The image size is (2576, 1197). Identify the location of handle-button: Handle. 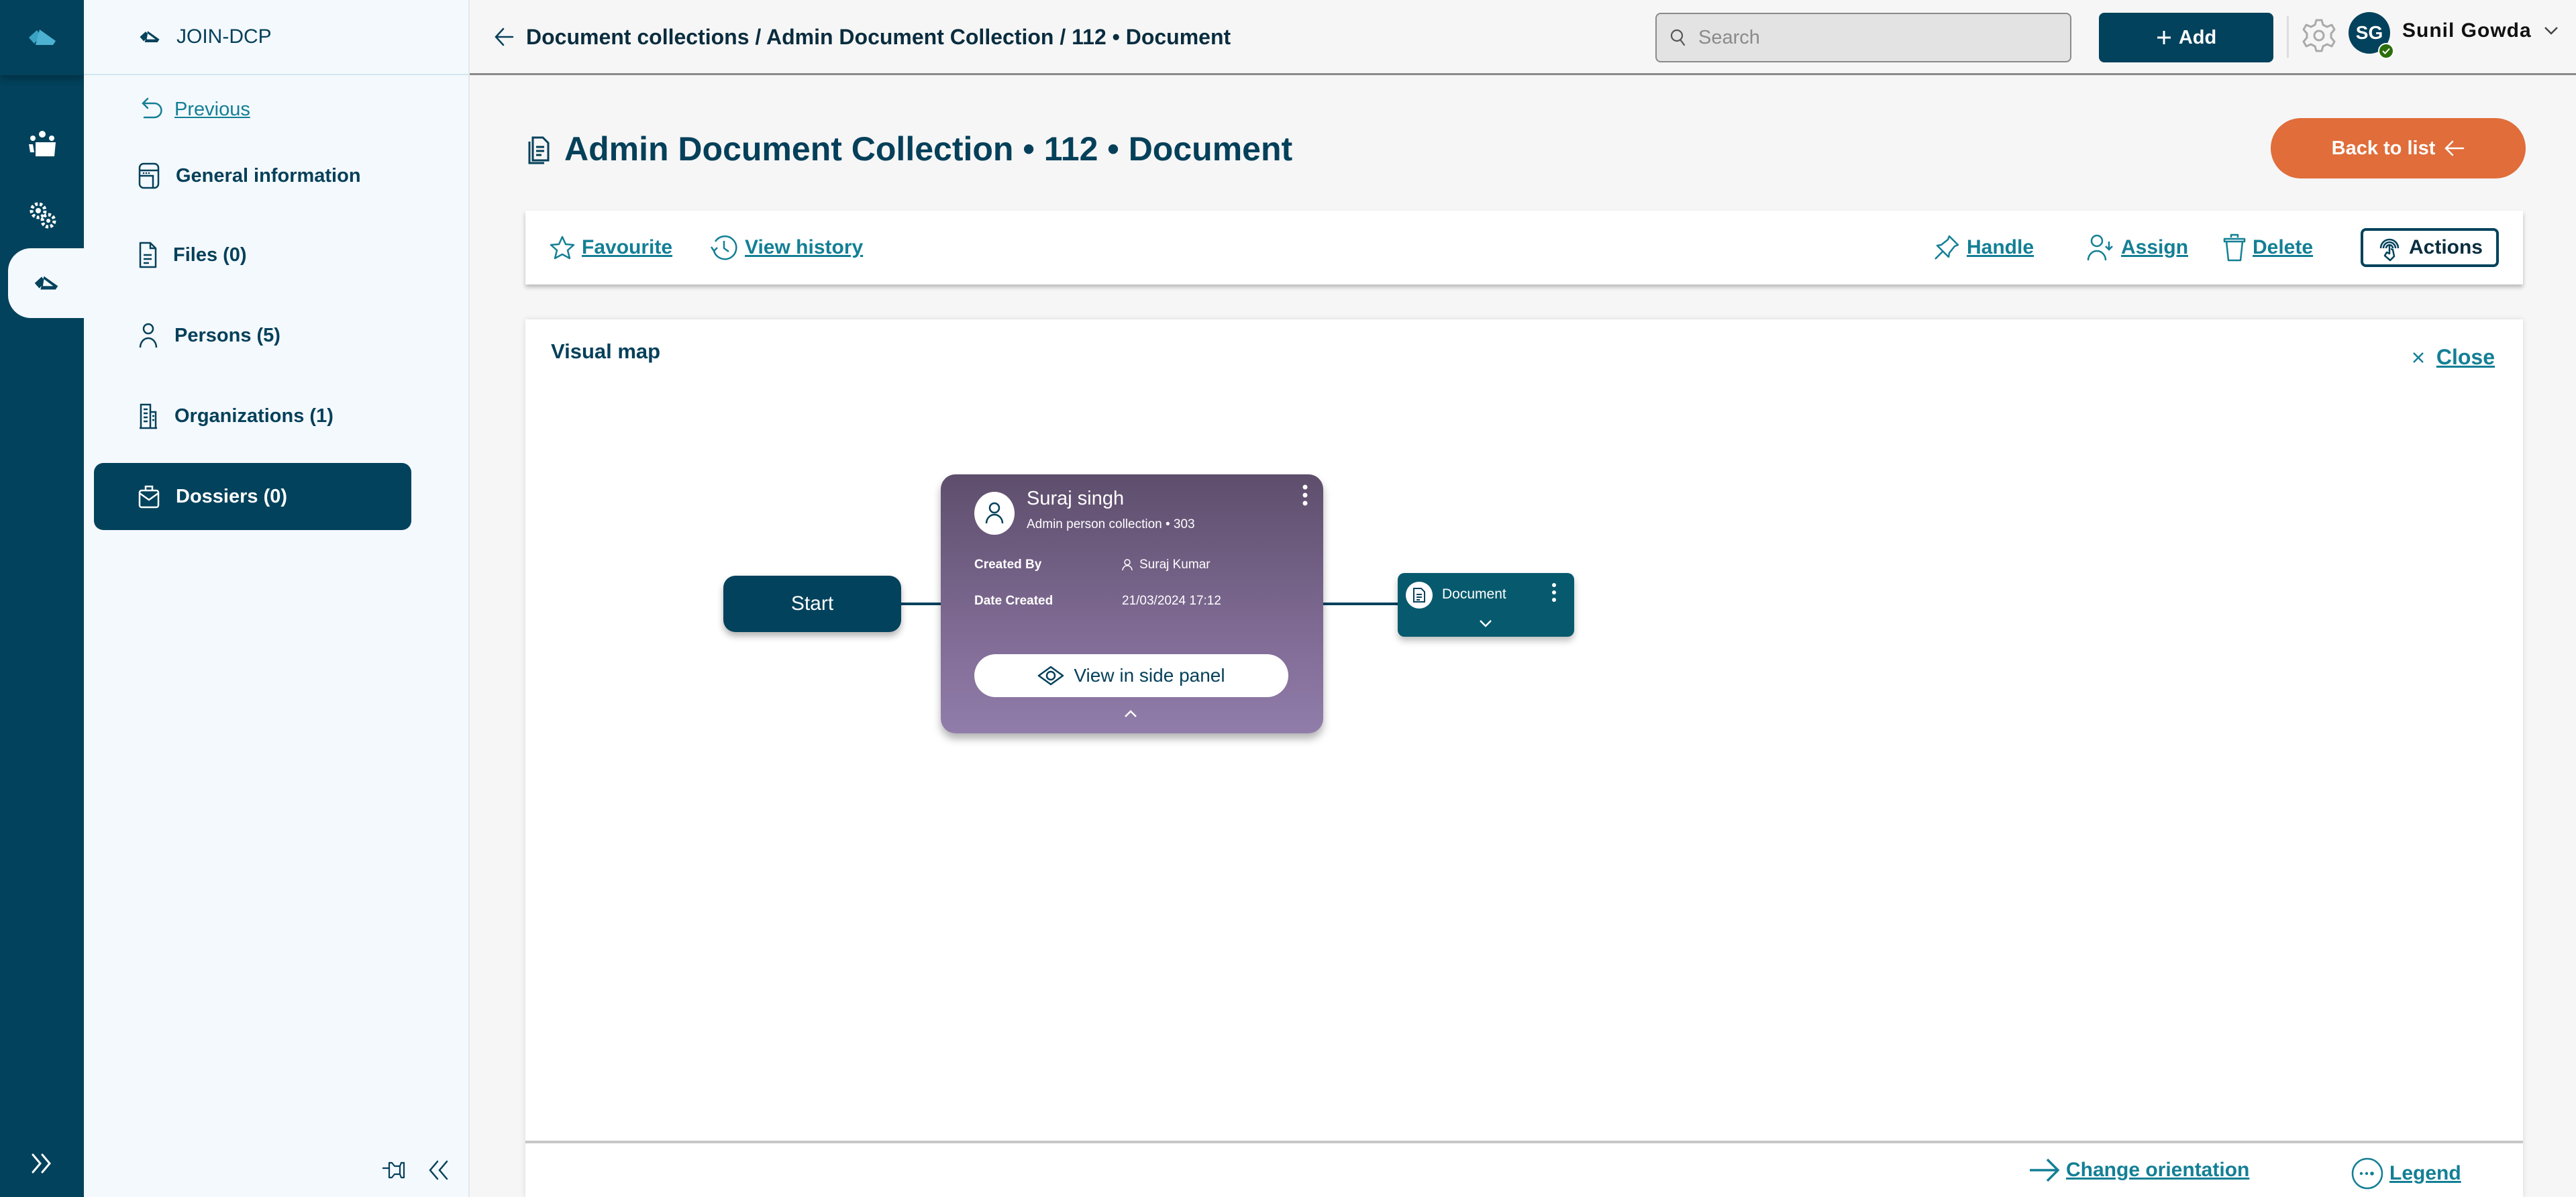
(1983, 247).